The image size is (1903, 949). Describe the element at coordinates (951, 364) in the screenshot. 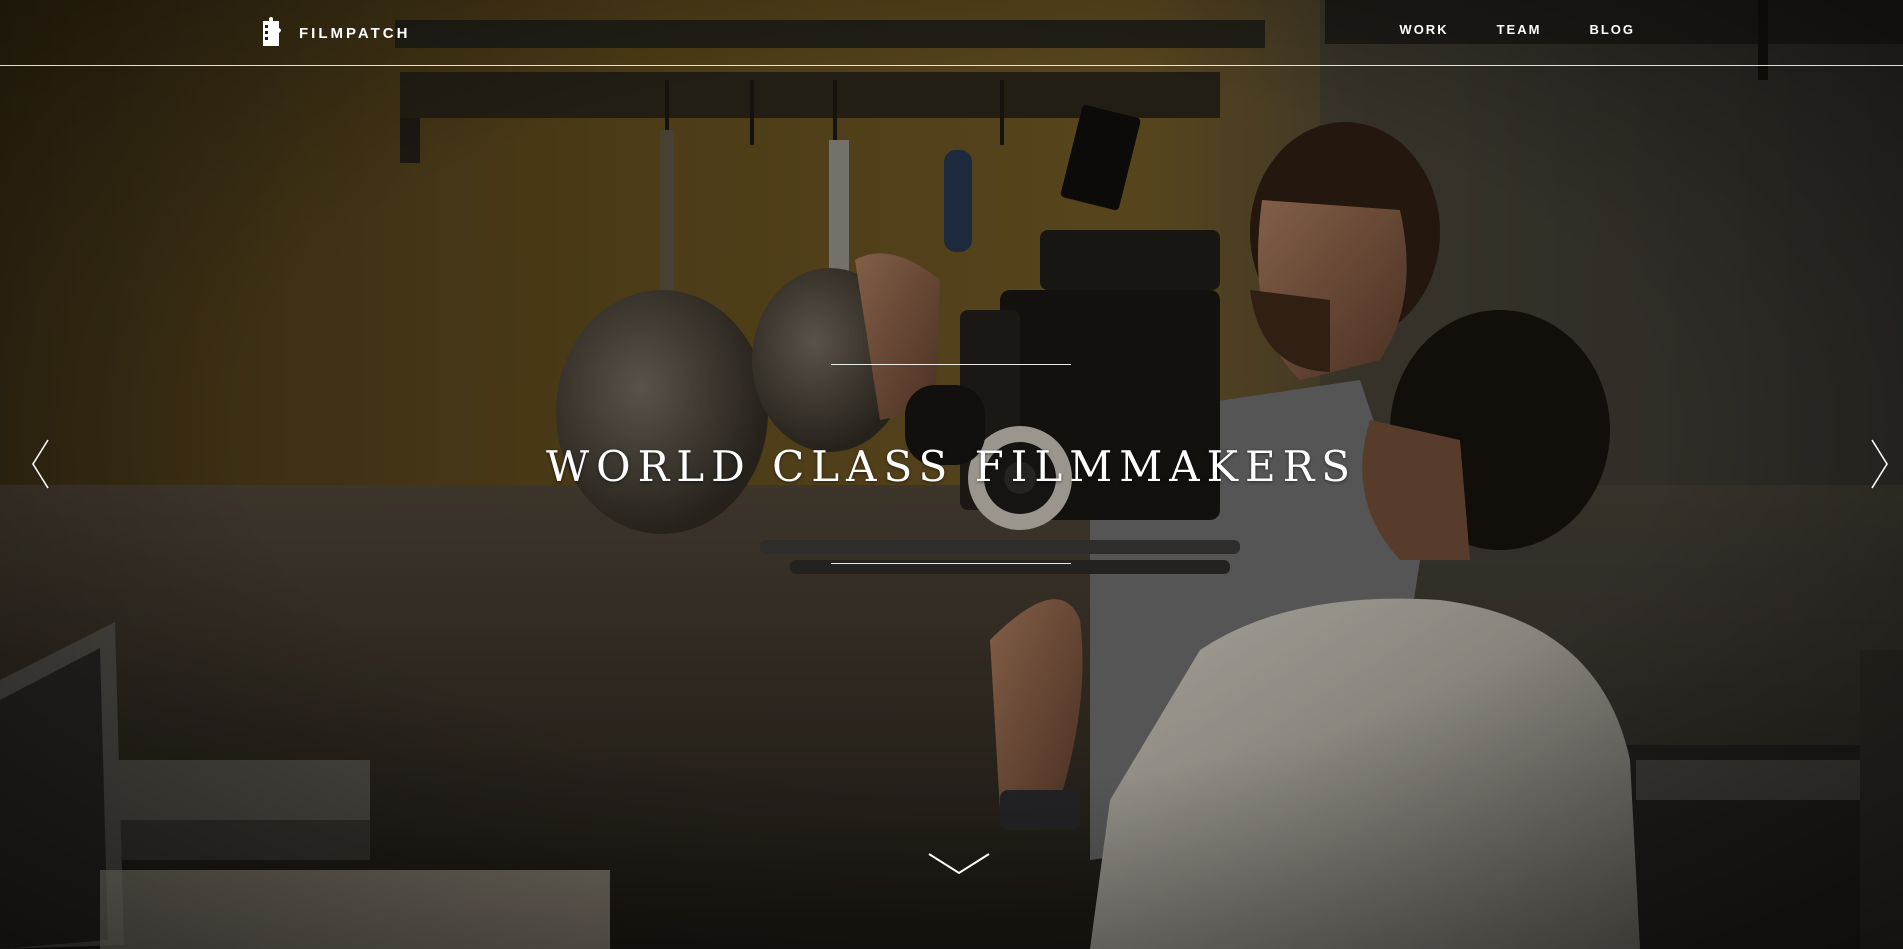

I see `headline-rule-top` at that location.